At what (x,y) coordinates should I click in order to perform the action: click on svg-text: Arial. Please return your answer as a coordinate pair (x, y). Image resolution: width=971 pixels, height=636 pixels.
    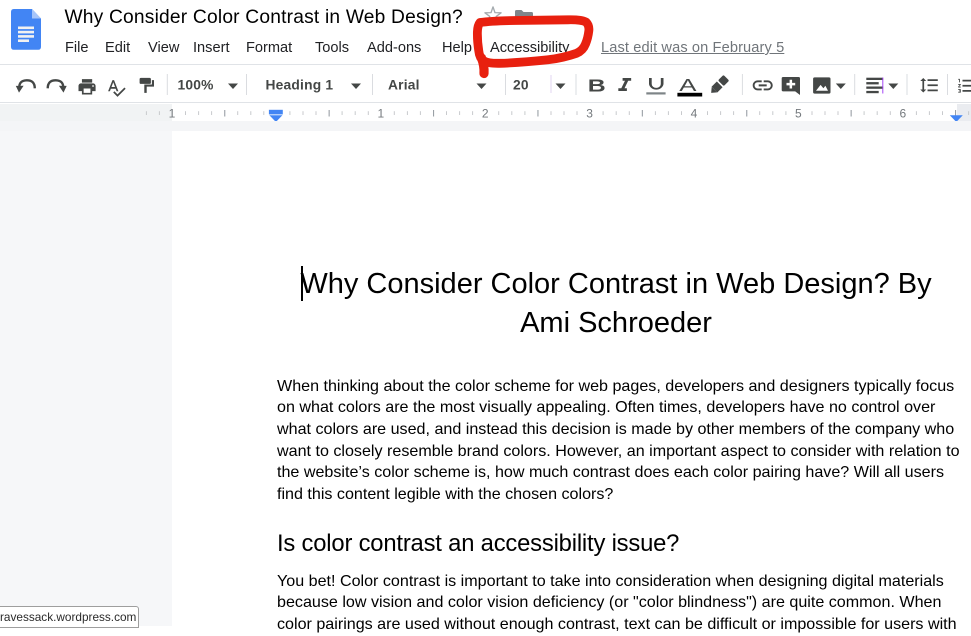
    Looking at the image, I should click on (404, 85).